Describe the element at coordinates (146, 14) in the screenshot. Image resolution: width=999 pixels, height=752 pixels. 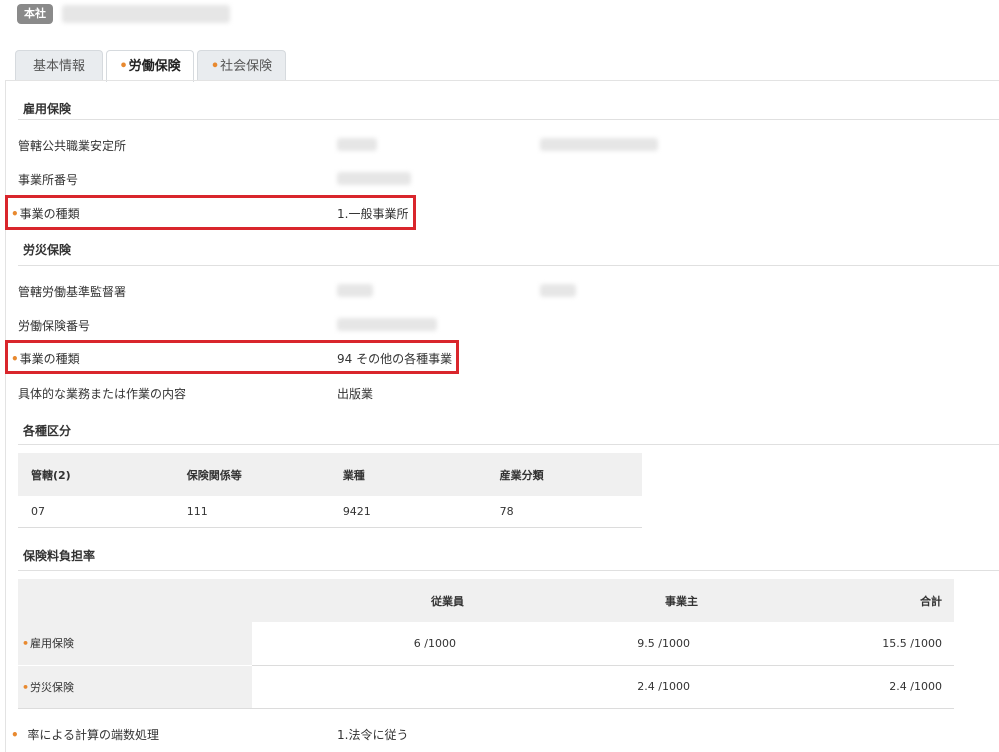
I see `office-name-redacted` at that location.